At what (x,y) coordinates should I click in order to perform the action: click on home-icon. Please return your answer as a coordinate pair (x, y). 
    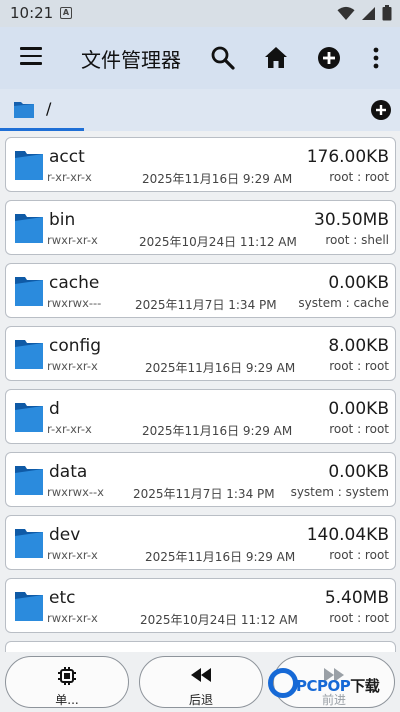
    Looking at the image, I should click on (276, 58).